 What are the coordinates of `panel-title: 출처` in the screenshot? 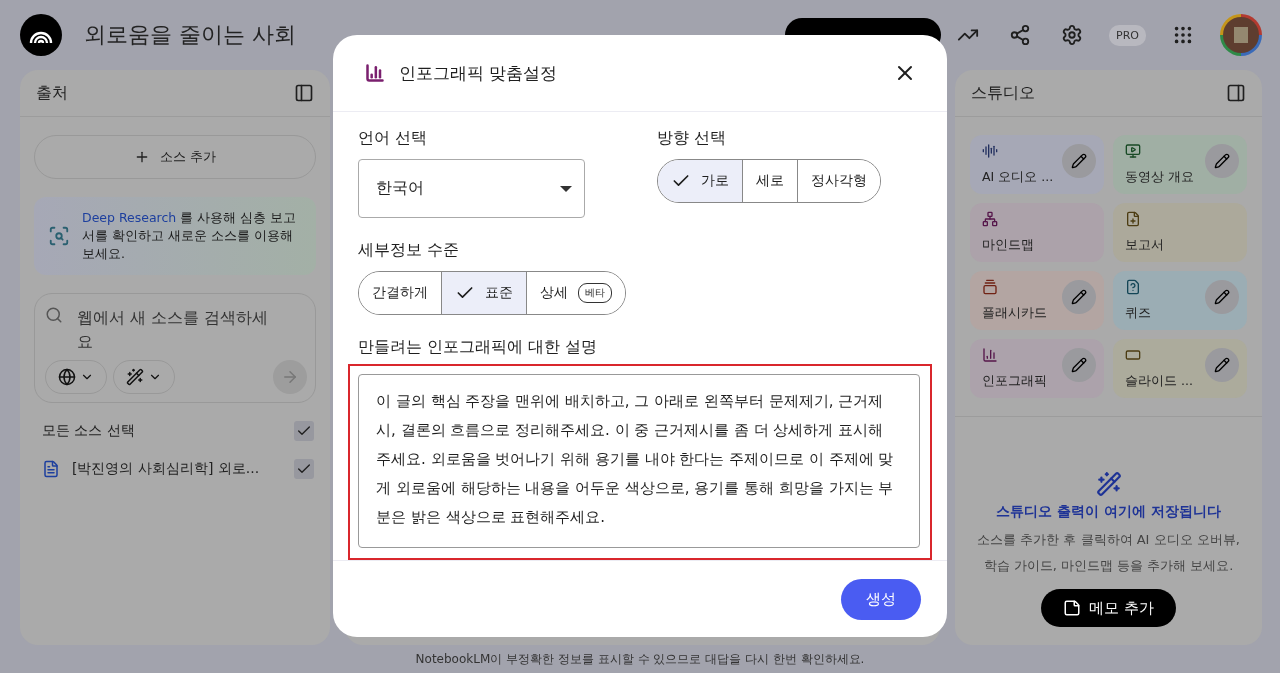 It's located at (52, 93).